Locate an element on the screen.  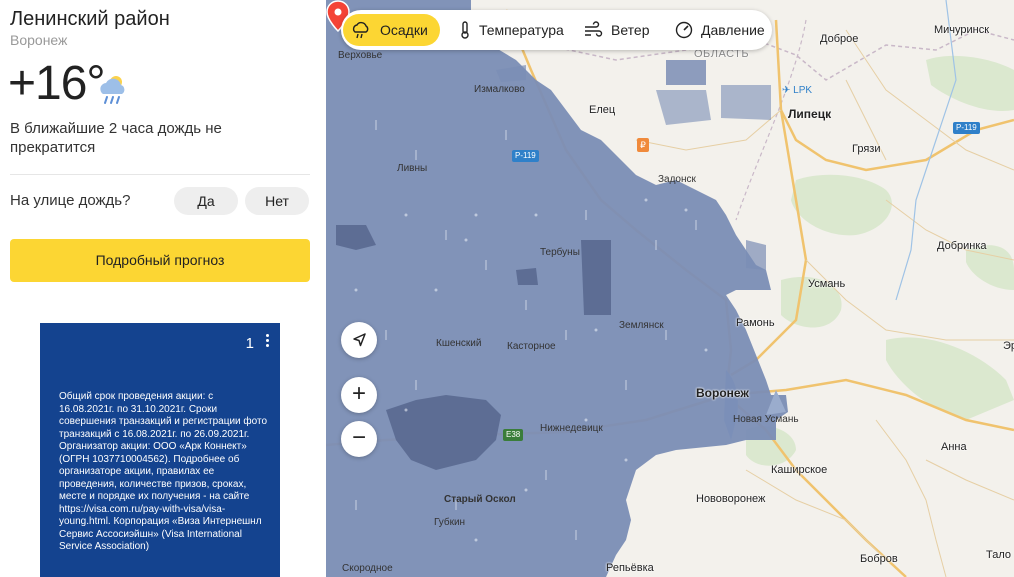
zoom-out-button: − is located at coordinates (359, 439).